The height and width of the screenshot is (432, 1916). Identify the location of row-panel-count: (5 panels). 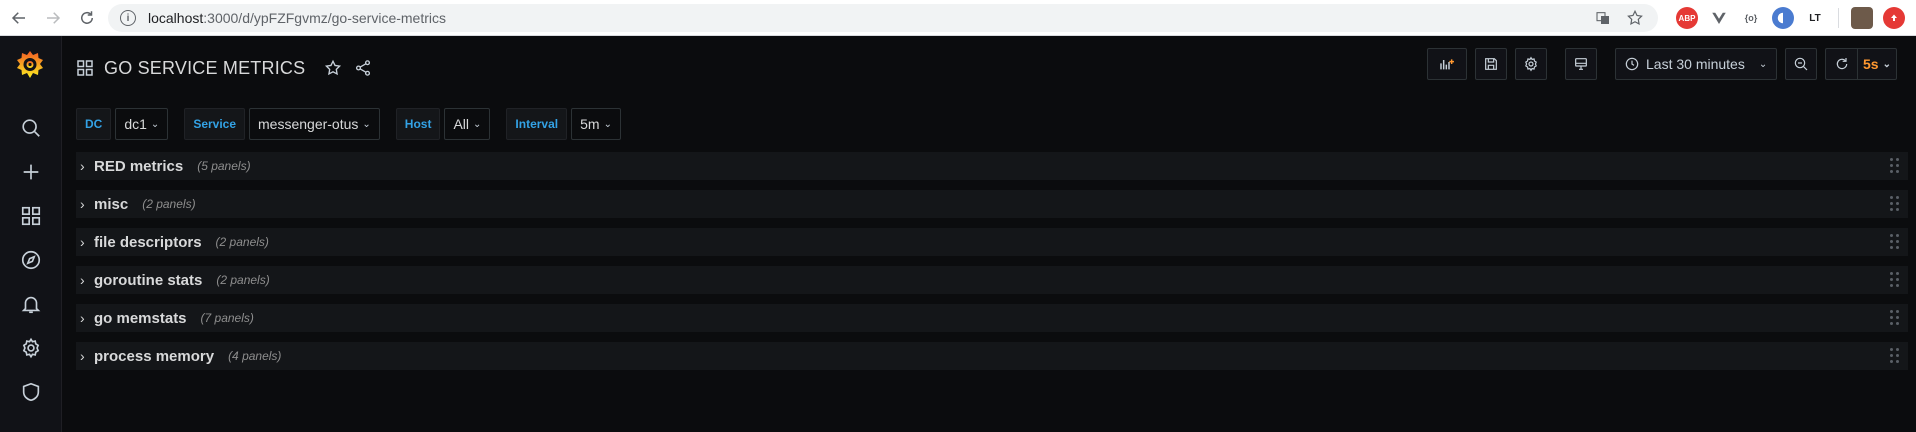
(224, 166).